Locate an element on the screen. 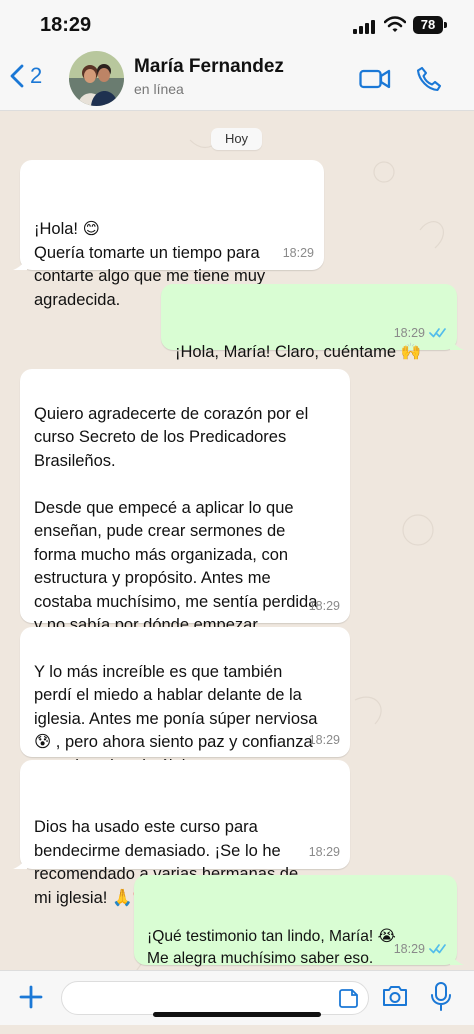  plus-icon is located at coordinates (31, 997).